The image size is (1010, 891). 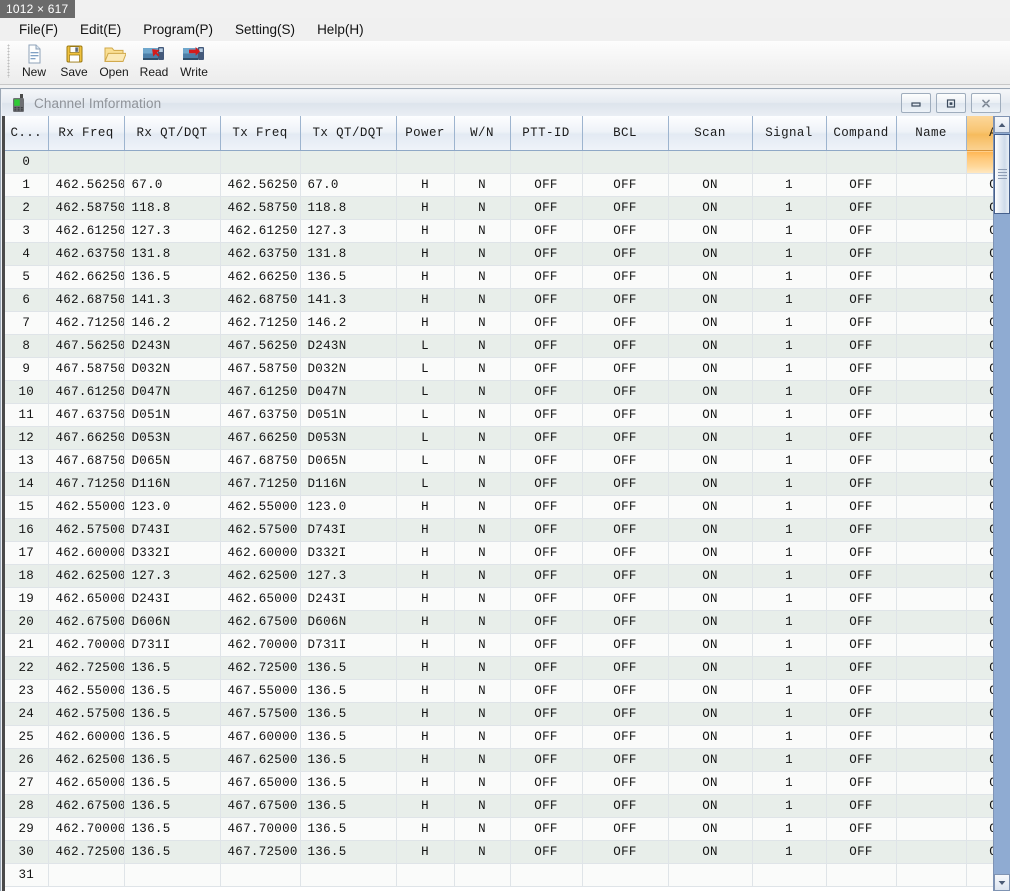 What do you see at coordinates (86, 162) in the screenshot?
I see `cell-rx-freq` at bounding box center [86, 162].